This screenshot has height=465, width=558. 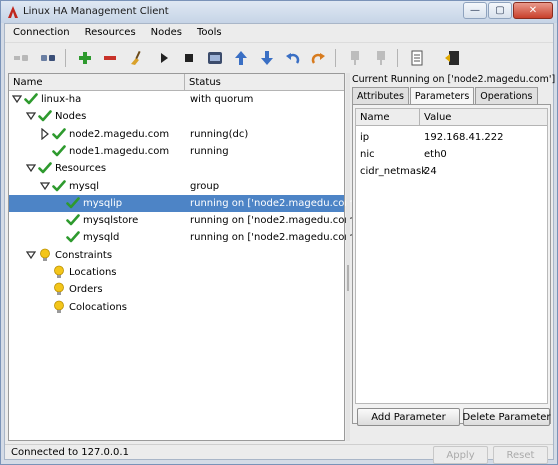 I want to click on remove-button, so click(x=110, y=58).